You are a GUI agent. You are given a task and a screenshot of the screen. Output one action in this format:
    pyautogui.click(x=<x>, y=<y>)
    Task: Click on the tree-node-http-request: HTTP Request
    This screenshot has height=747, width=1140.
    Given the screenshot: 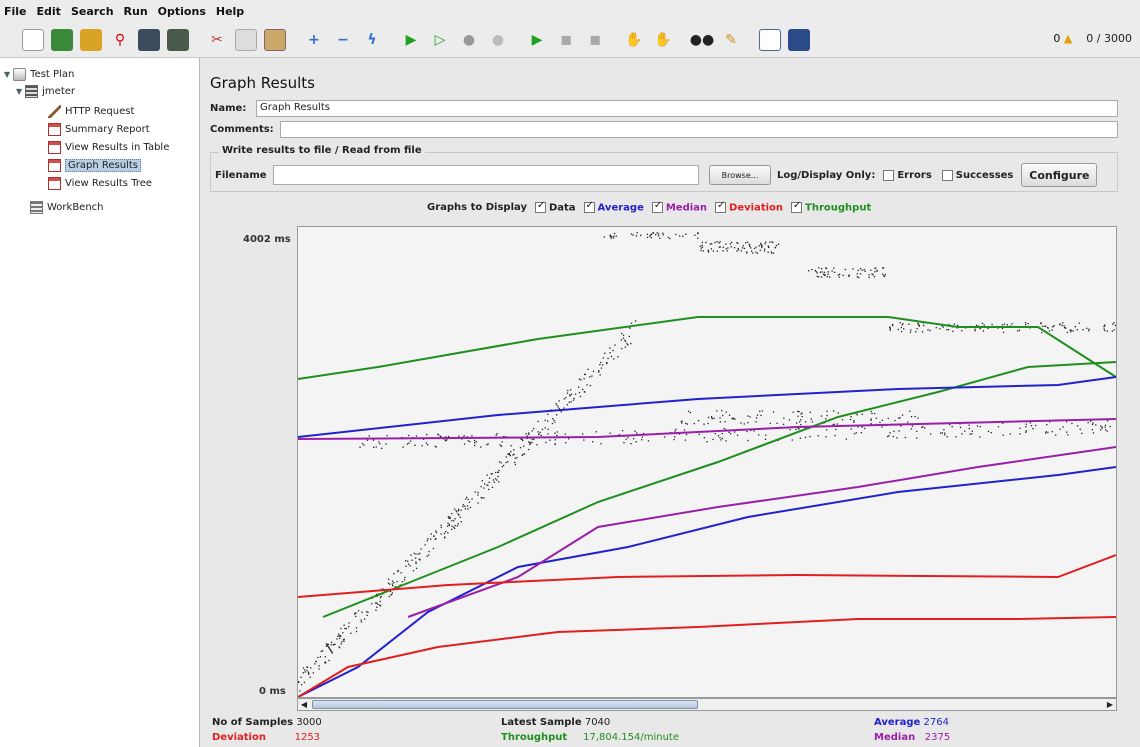 What is the action you would take?
    pyautogui.click(x=91, y=111)
    